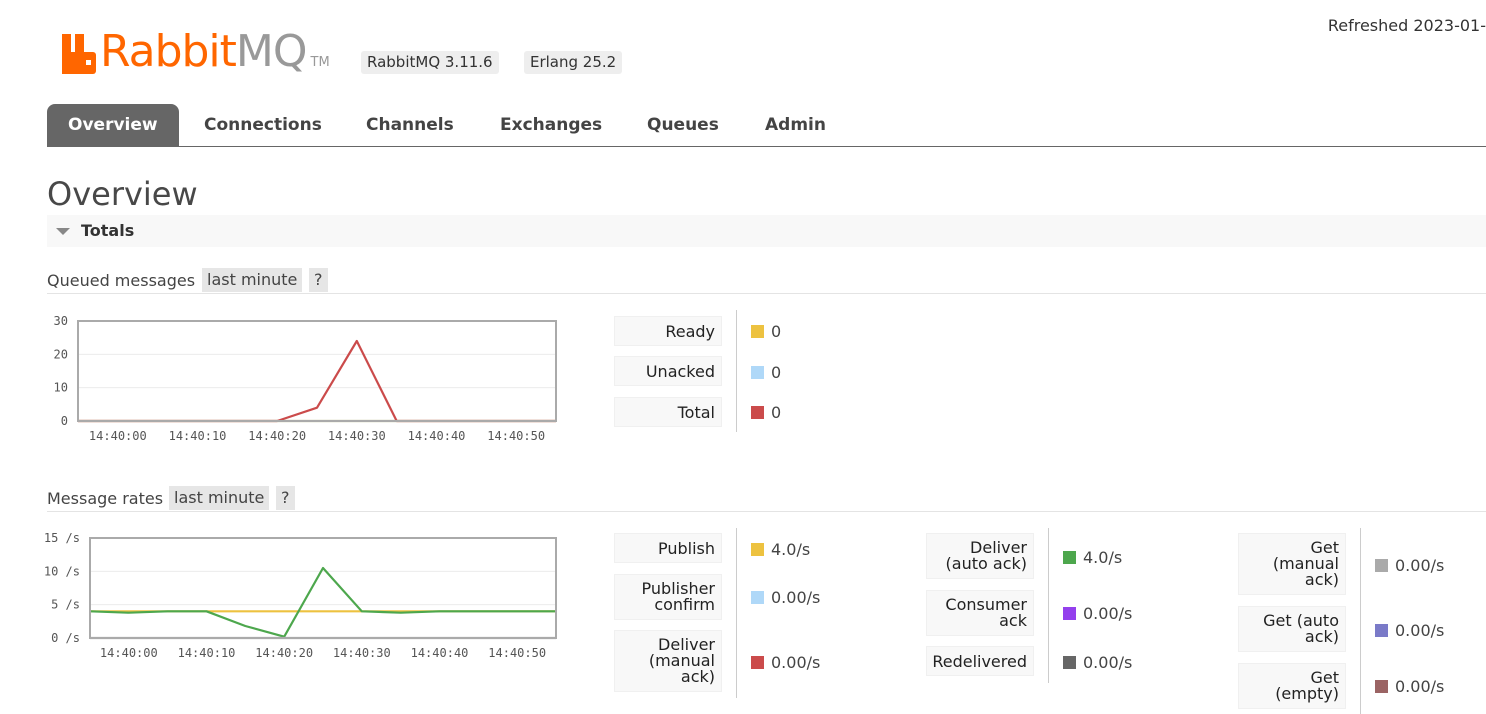 Image resolution: width=1486 pixels, height=714 pixels. Describe the element at coordinates (1069, 557) in the screenshot. I see `deliver-auto-ack-swatch` at that location.